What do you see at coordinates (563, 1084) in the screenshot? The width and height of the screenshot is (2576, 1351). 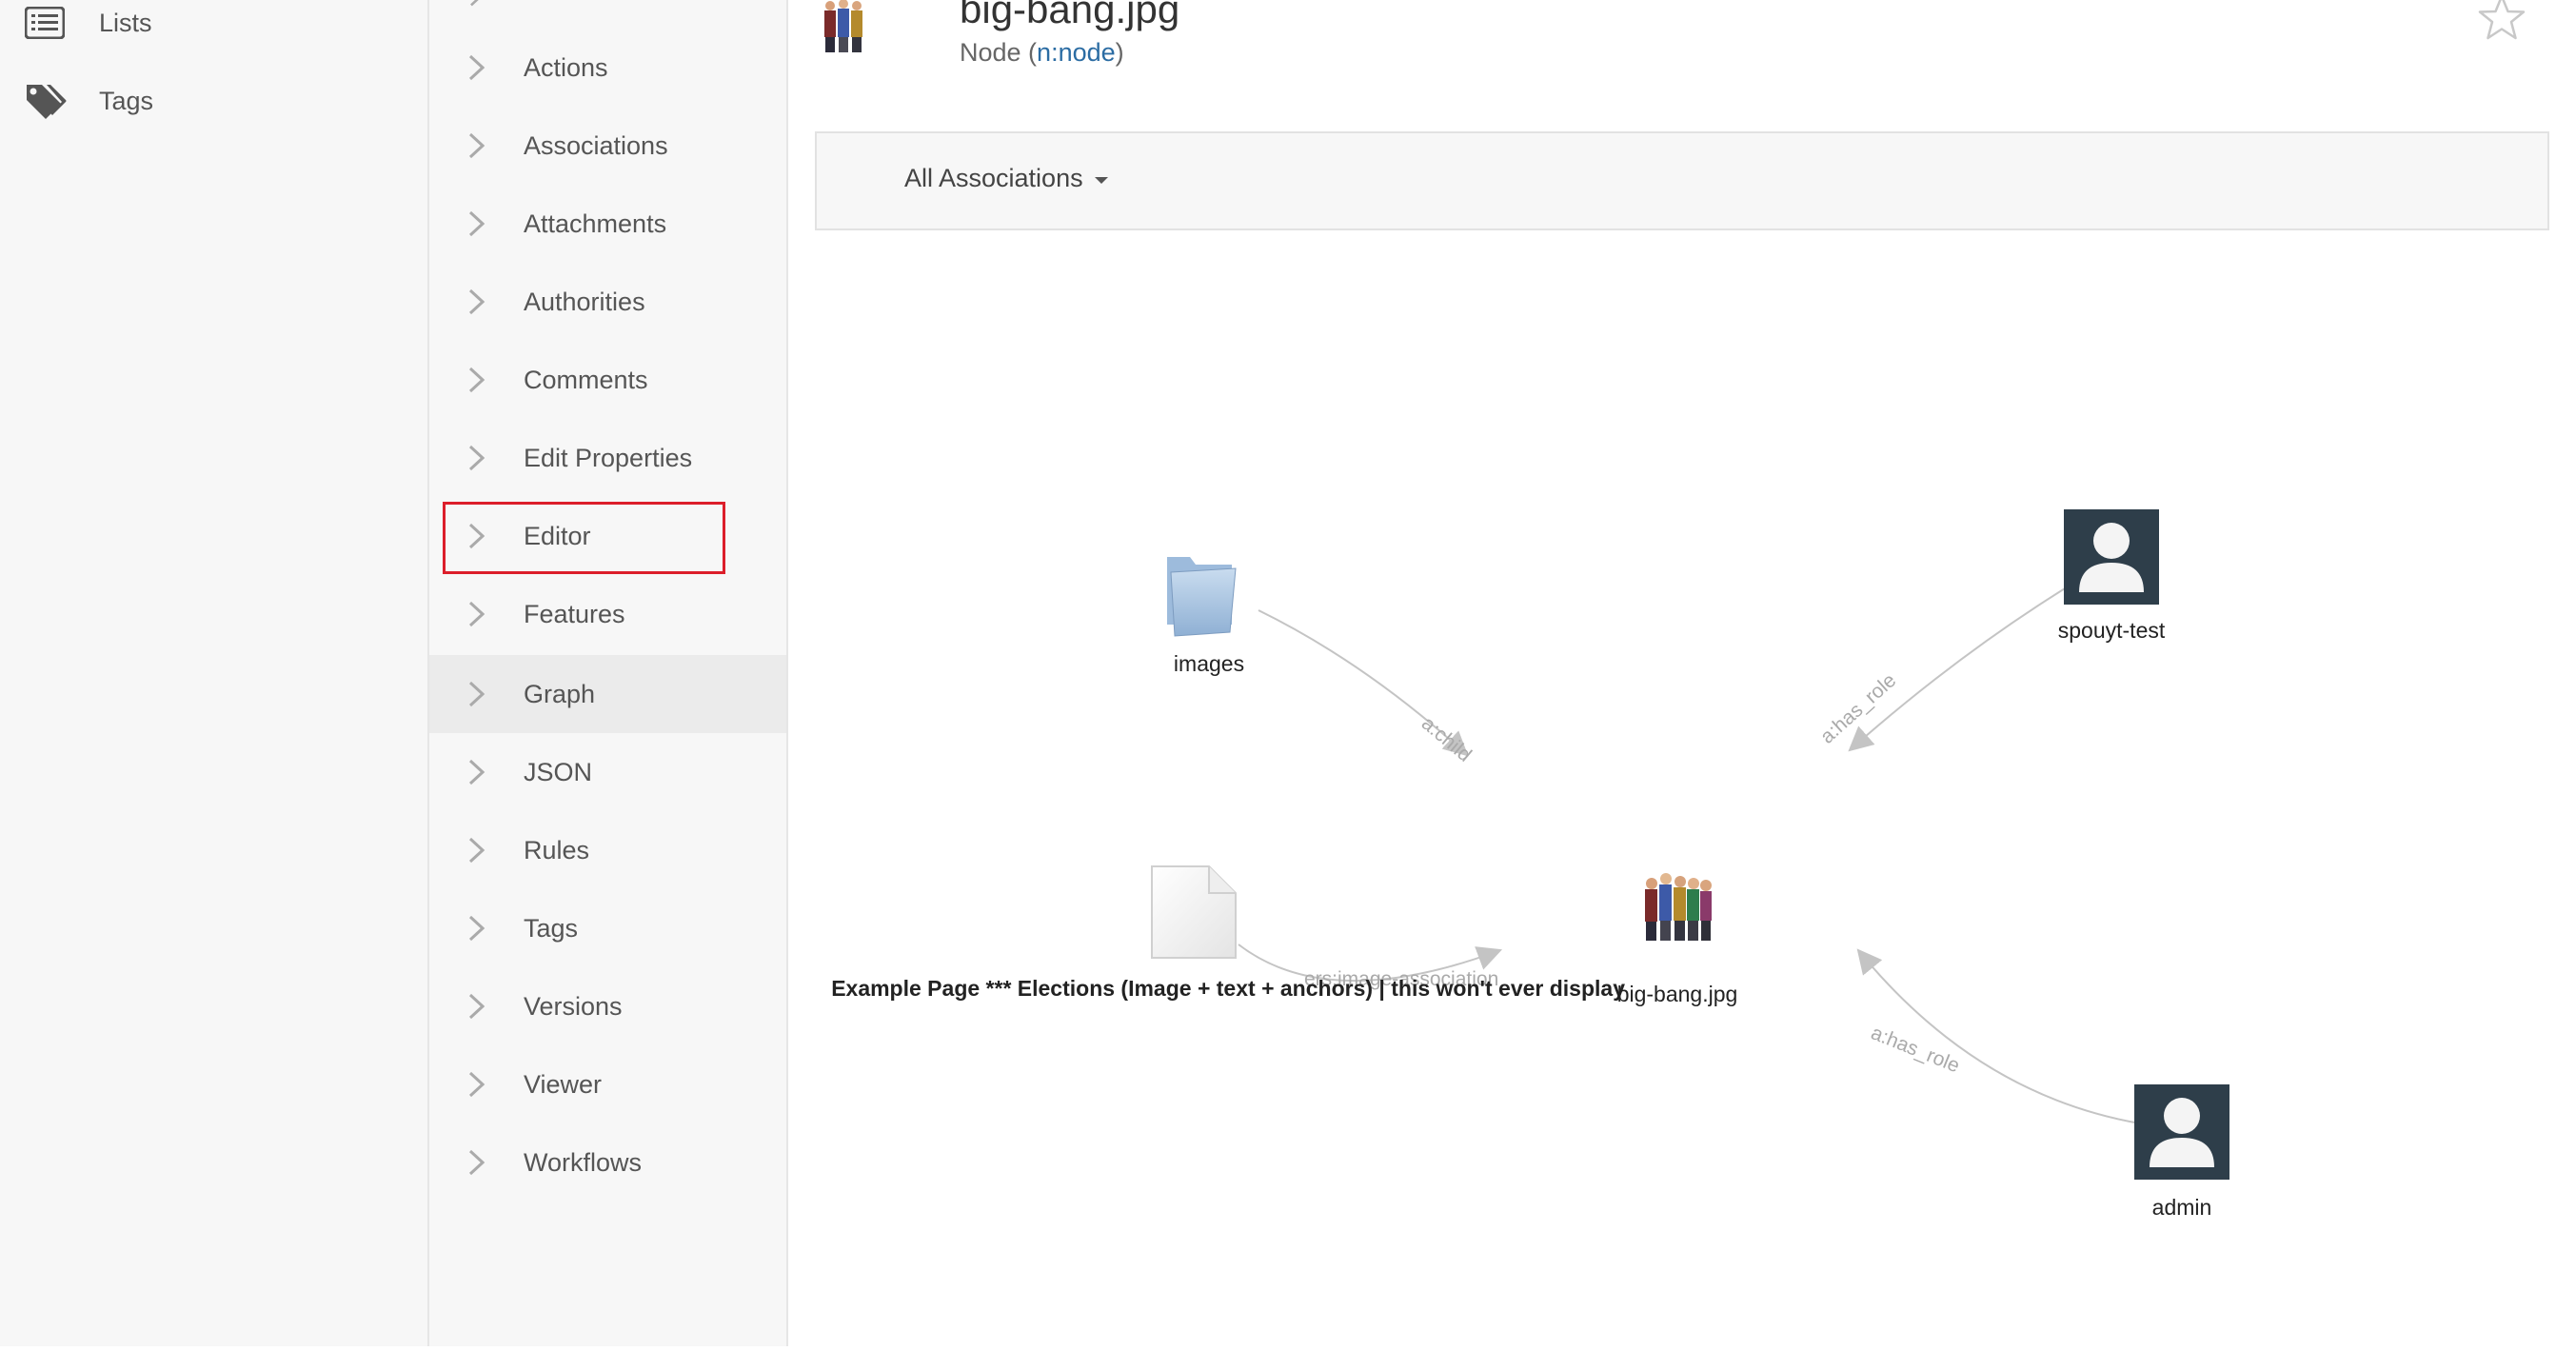 I see `menu-item-label: Viewer` at bounding box center [563, 1084].